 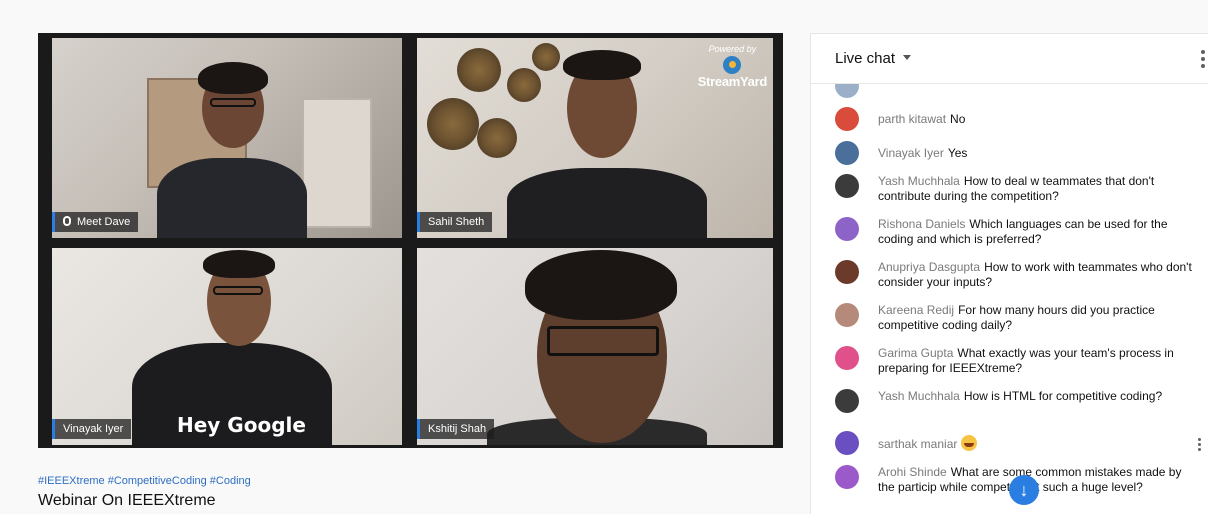 I want to click on shirt-print: Hey Google, so click(x=241, y=425).